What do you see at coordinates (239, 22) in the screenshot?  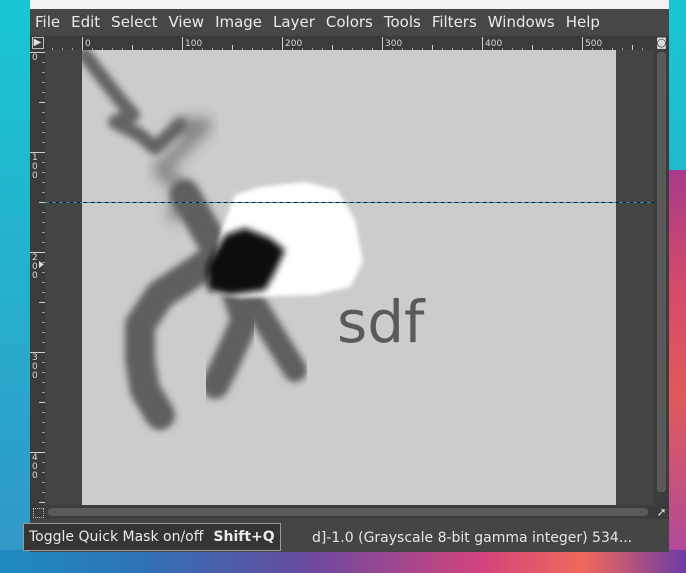 I see `menu-image: Image` at bounding box center [239, 22].